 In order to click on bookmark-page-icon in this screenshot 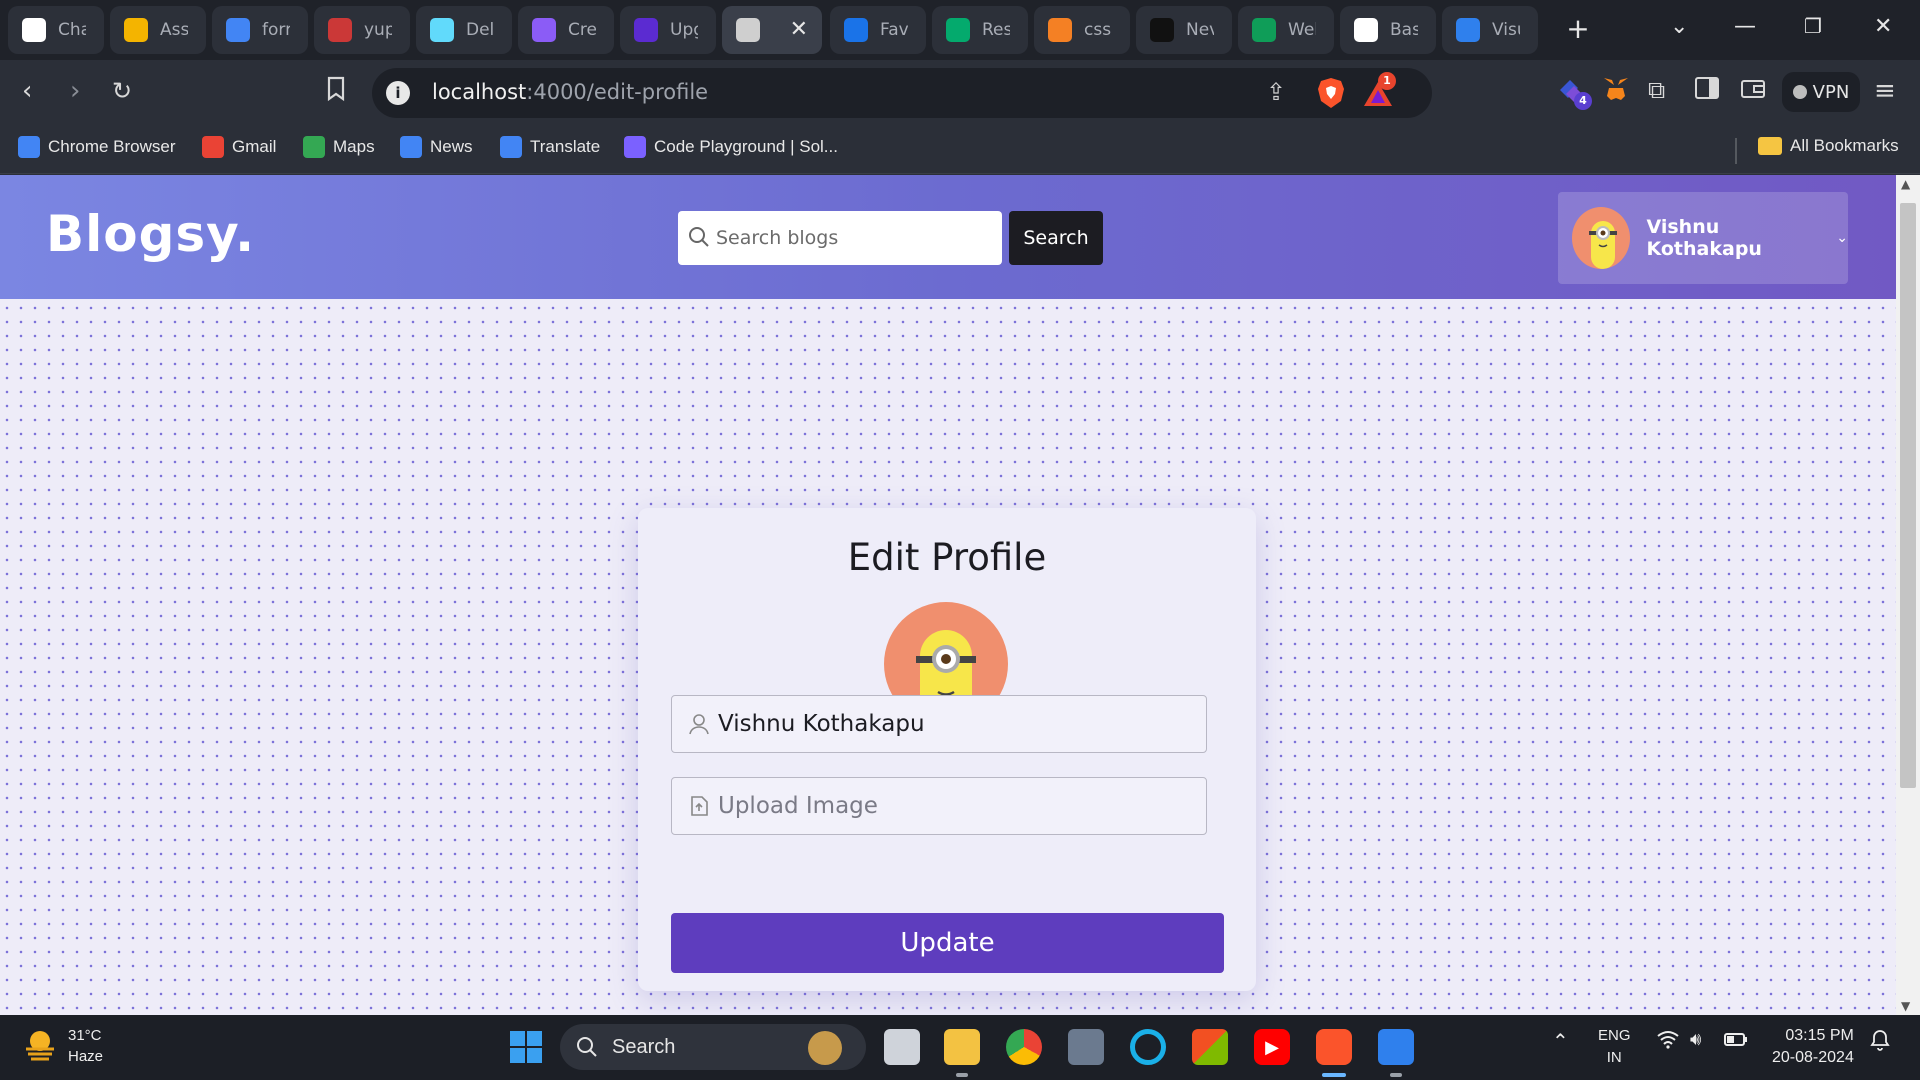, I will do `click(336, 92)`.